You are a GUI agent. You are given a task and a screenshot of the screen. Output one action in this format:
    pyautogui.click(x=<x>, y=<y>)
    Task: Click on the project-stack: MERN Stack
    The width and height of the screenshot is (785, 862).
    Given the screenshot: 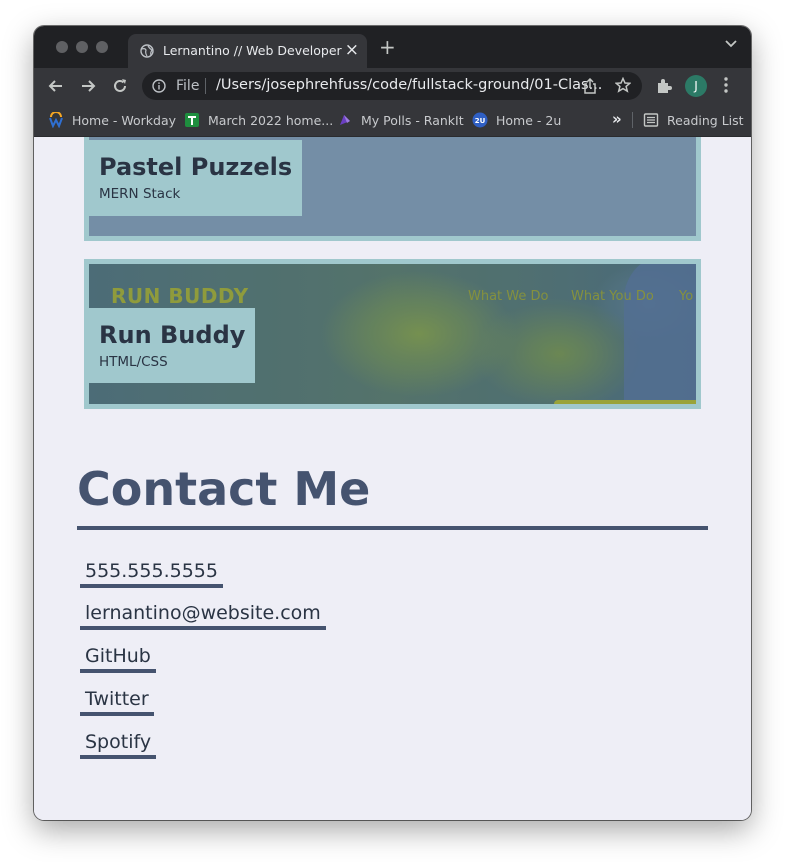 What is the action you would take?
    pyautogui.click(x=140, y=194)
    